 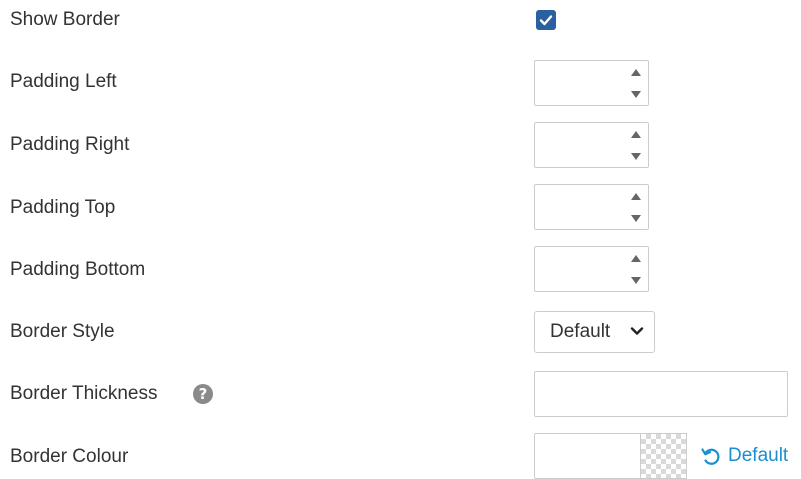 I want to click on checkmark-icon, so click(x=546, y=20).